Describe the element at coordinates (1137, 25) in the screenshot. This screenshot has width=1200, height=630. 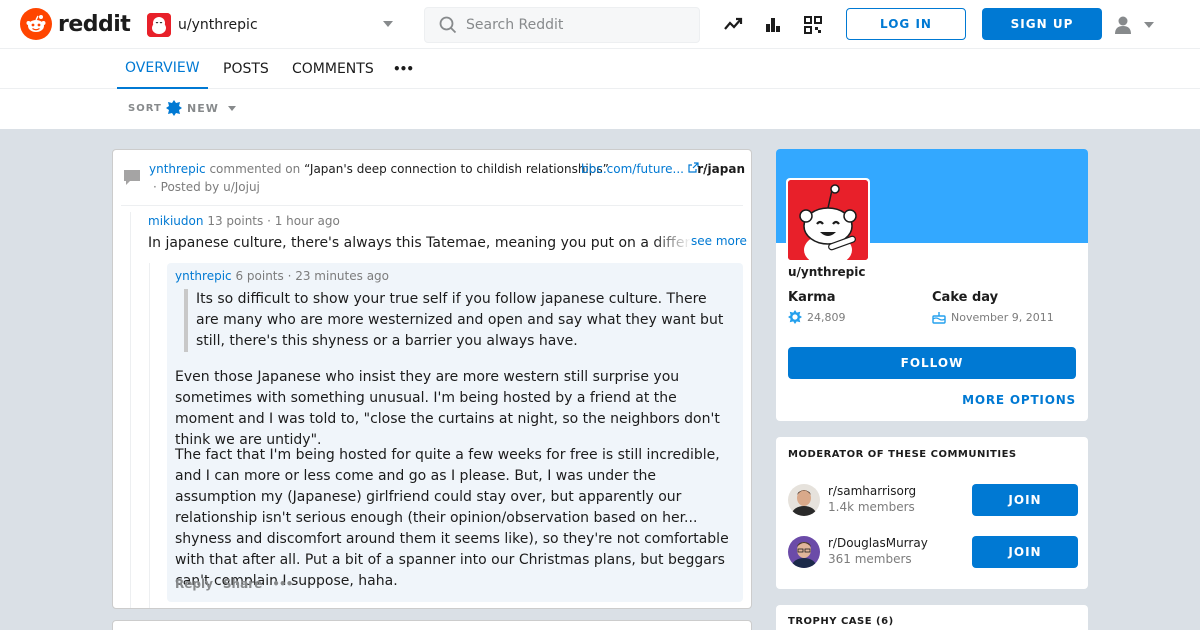
I see `user-menu-dropdown` at that location.